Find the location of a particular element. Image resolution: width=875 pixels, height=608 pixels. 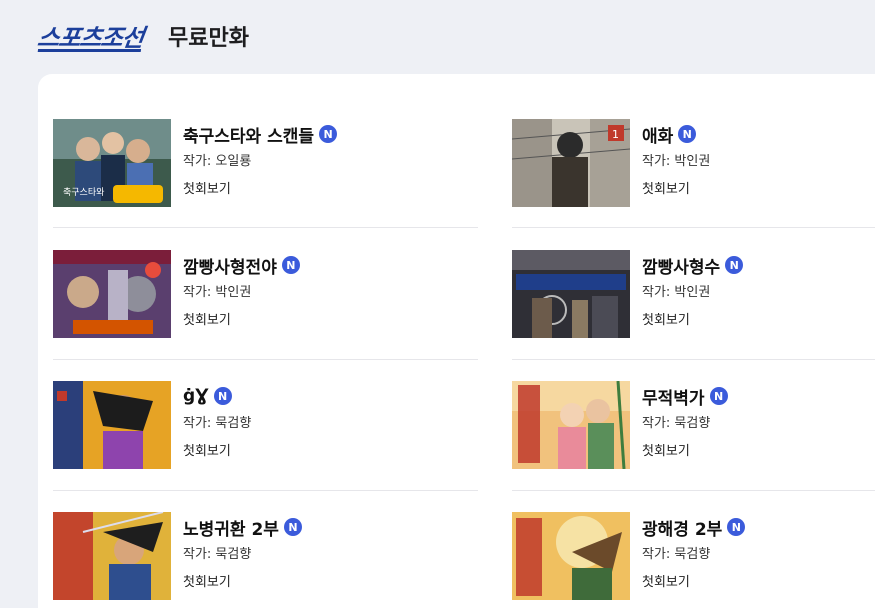

comic-title: 축구스타와 스캔들 is located at coordinates (248, 134).